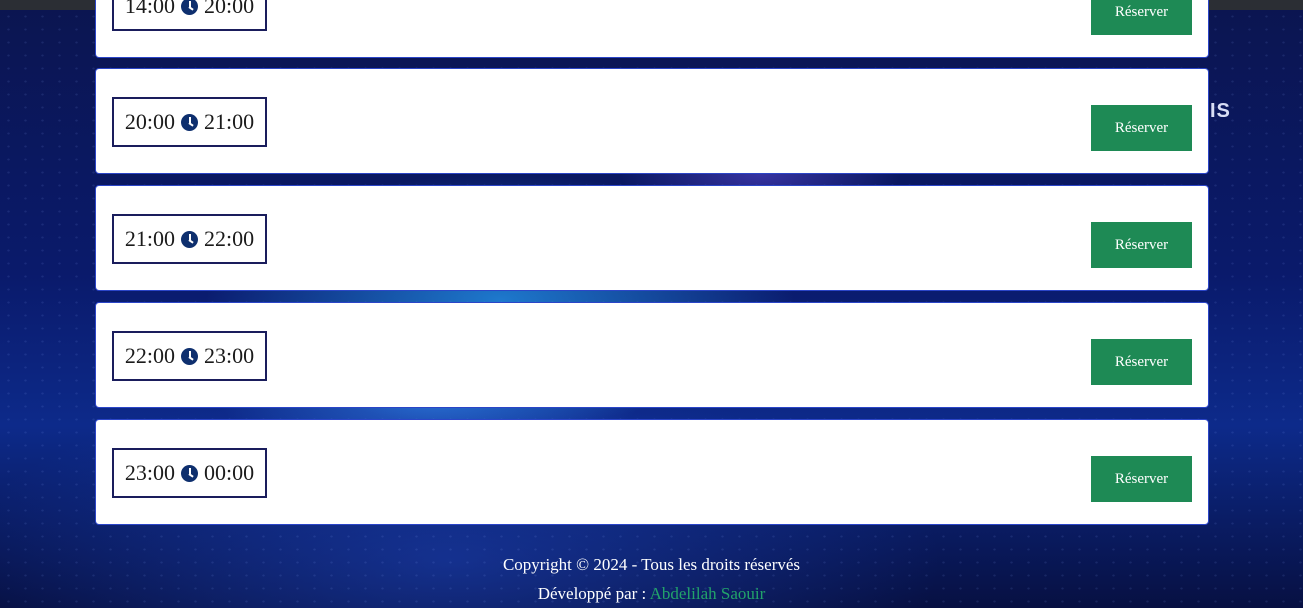  What do you see at coordinates (652, 355) in the screenshot?
I see `time-slot-card: 22:00 23:00 Réserver` at bounding box center [652, 355].